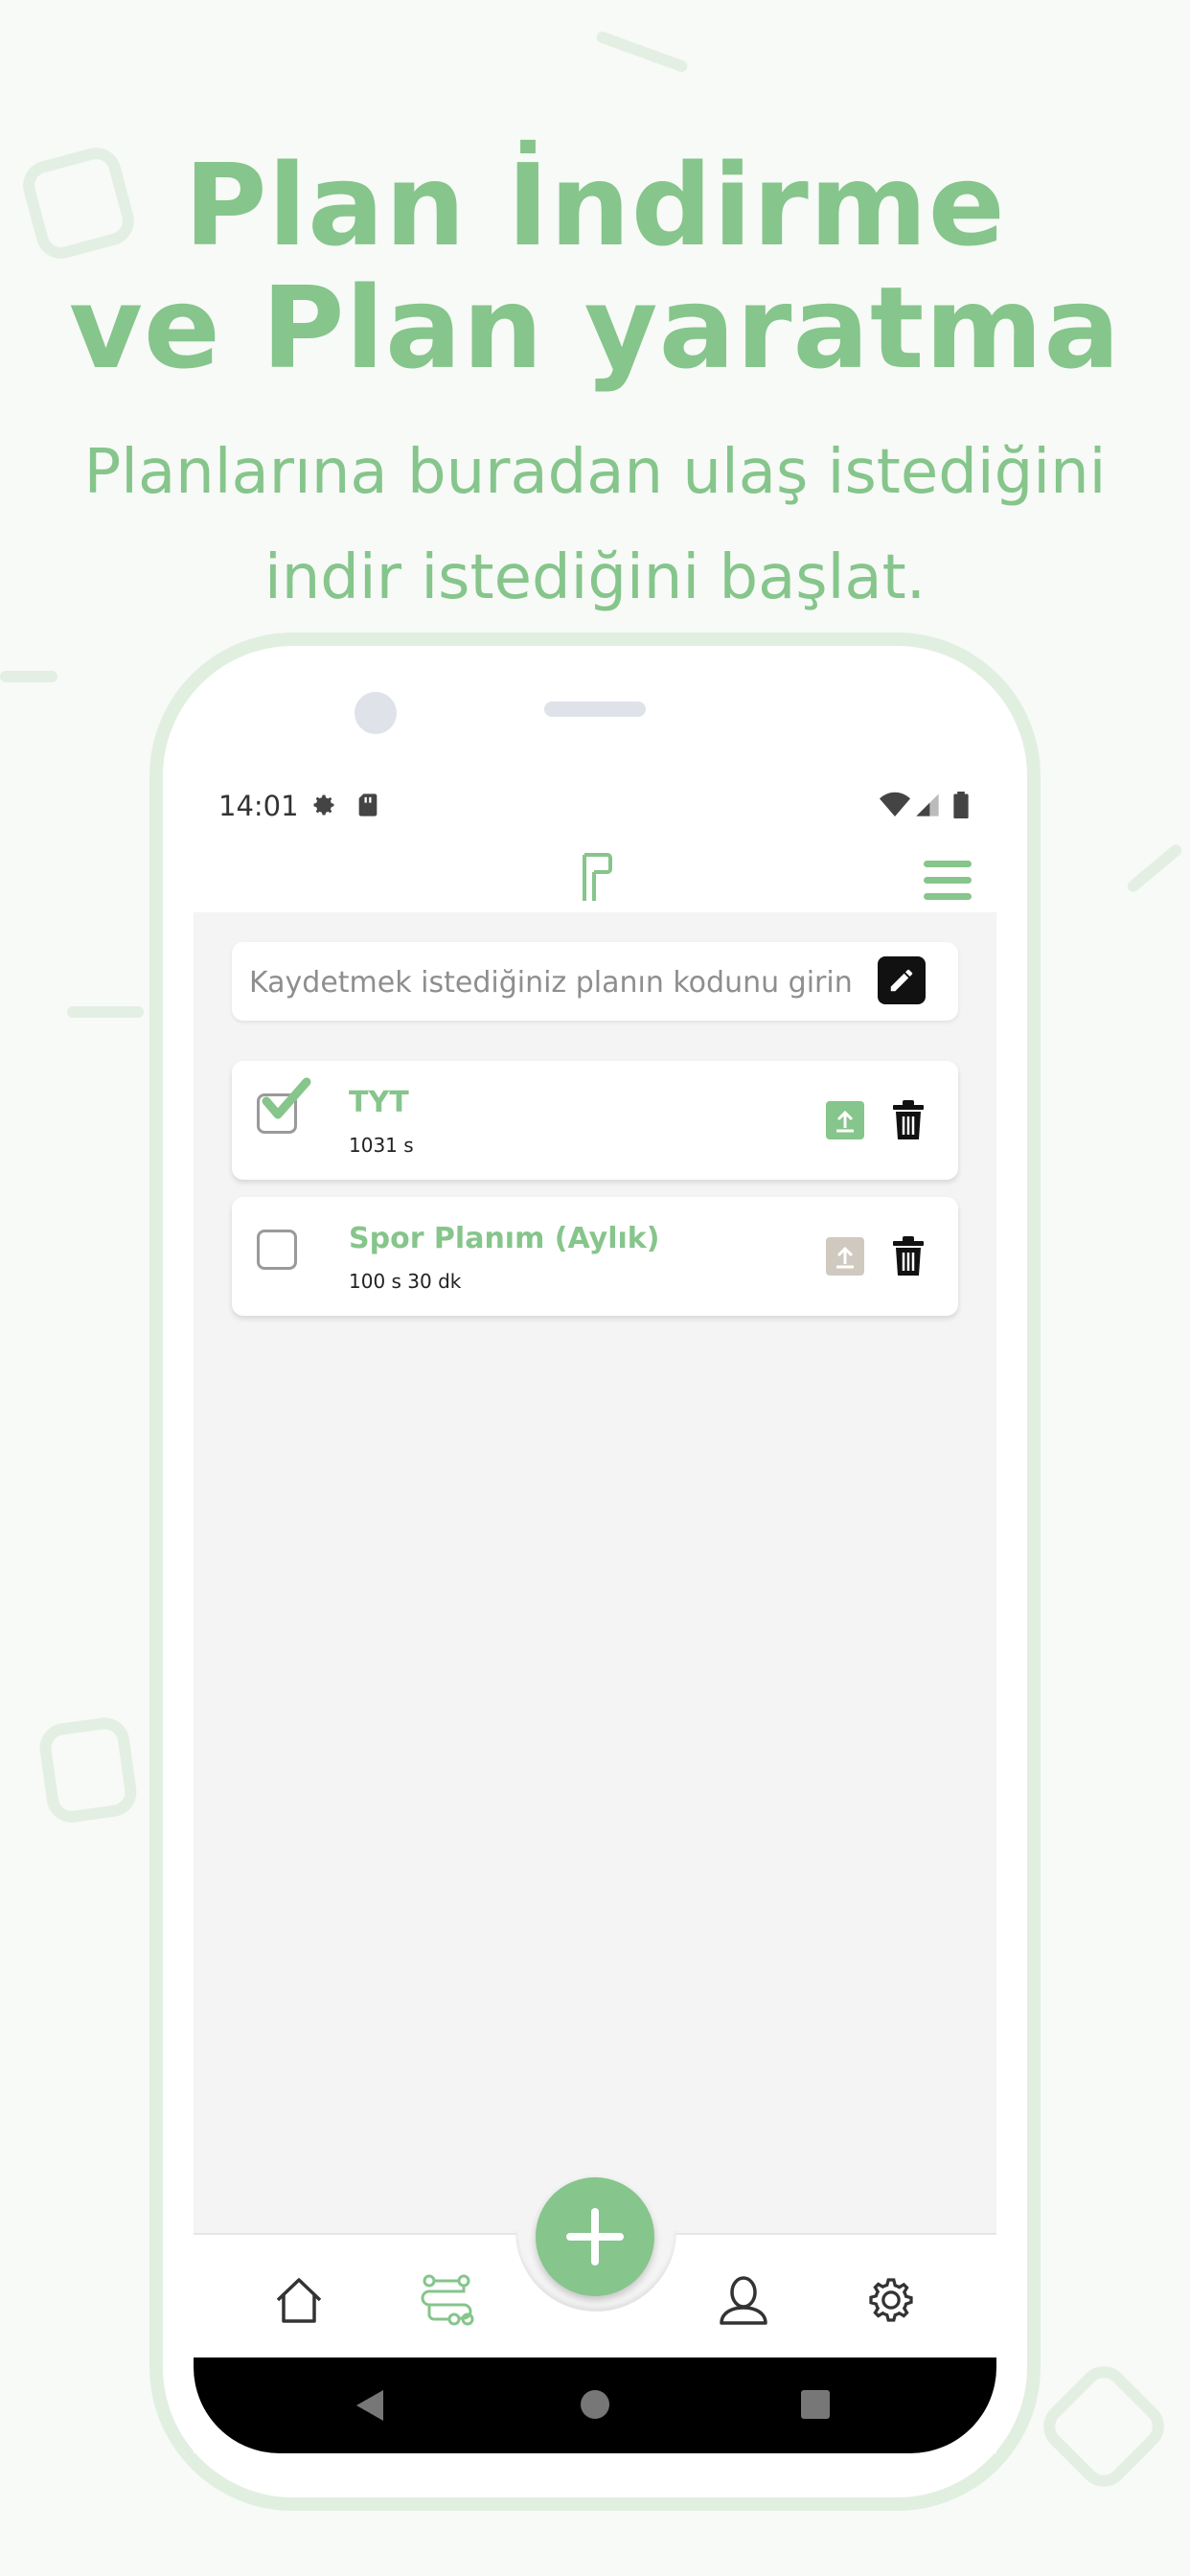 This screenshot has width=1190, height=2576. Describe the element at coordinates (505, 1238) in the screenshot. I see `plan-name: Spor Planım (Aylık)` at that location.